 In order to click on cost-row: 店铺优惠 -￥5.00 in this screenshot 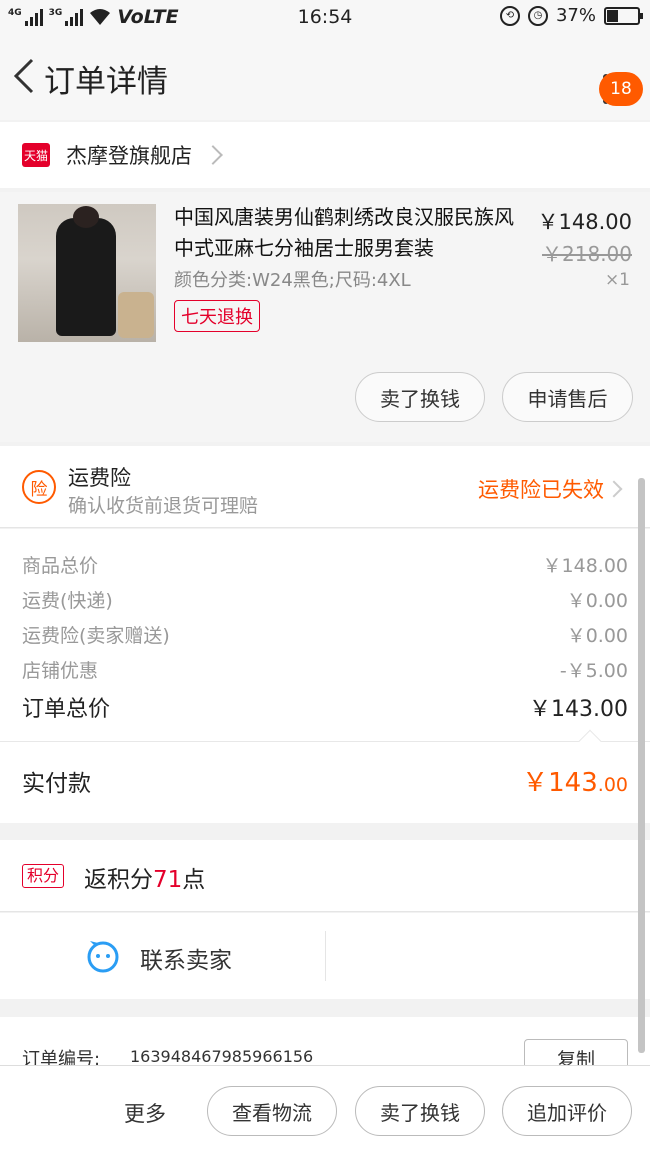, I will do `click(325, 669)`.